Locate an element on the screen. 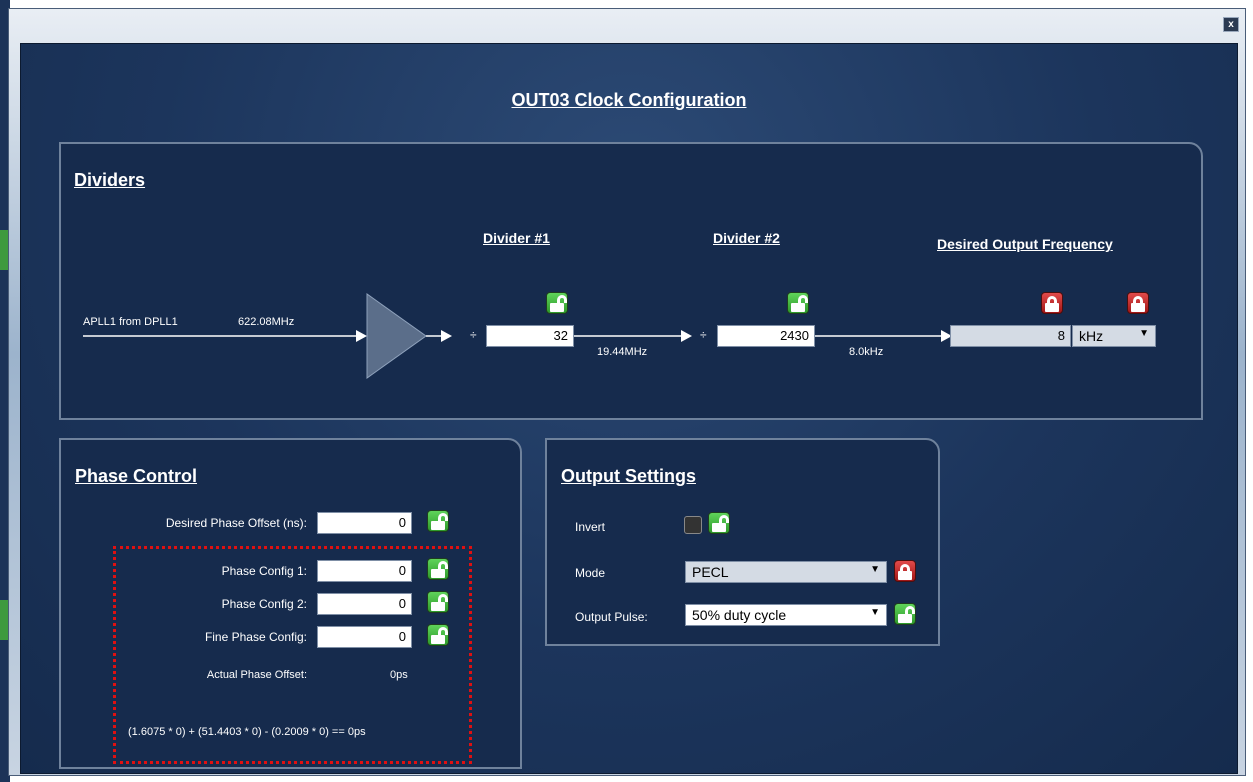 The width and height of the screenshot is (1253, 782). output-pulse-select: 50% duty cycle ▼ is located at coordinates (786, 615).